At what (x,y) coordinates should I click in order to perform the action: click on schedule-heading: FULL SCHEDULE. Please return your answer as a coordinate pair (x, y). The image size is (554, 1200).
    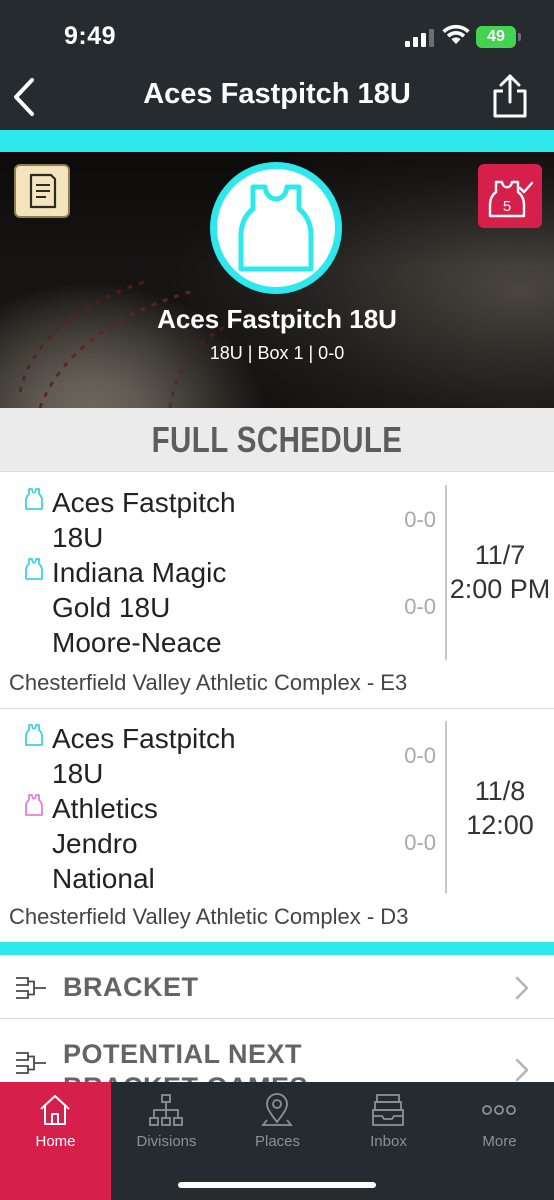
    Looking at the image, I should click on (277, 439).